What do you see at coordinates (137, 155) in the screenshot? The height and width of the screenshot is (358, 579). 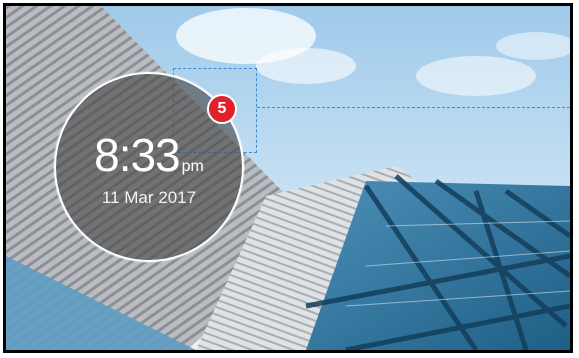 I see `clock-time: 8:33` at bounding box center [137, 155].